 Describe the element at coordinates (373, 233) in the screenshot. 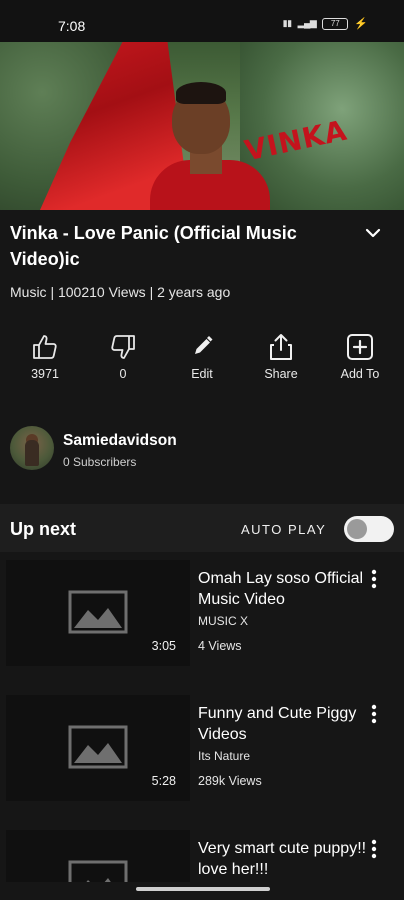

I see `chevron-down-icon` at that location.